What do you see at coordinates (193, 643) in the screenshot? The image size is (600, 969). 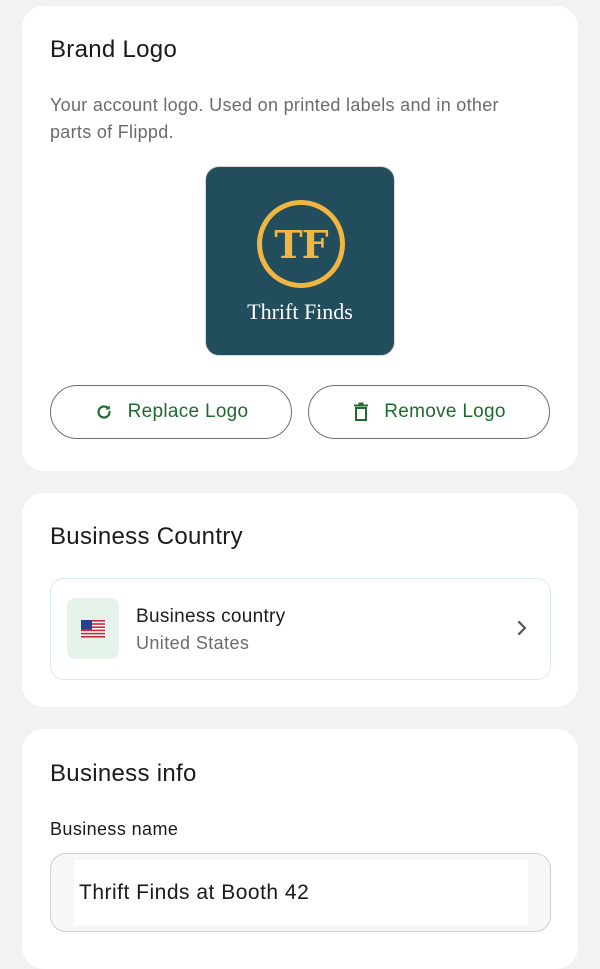 I see `business-country-value: United States` at bounding box center [193, 643].